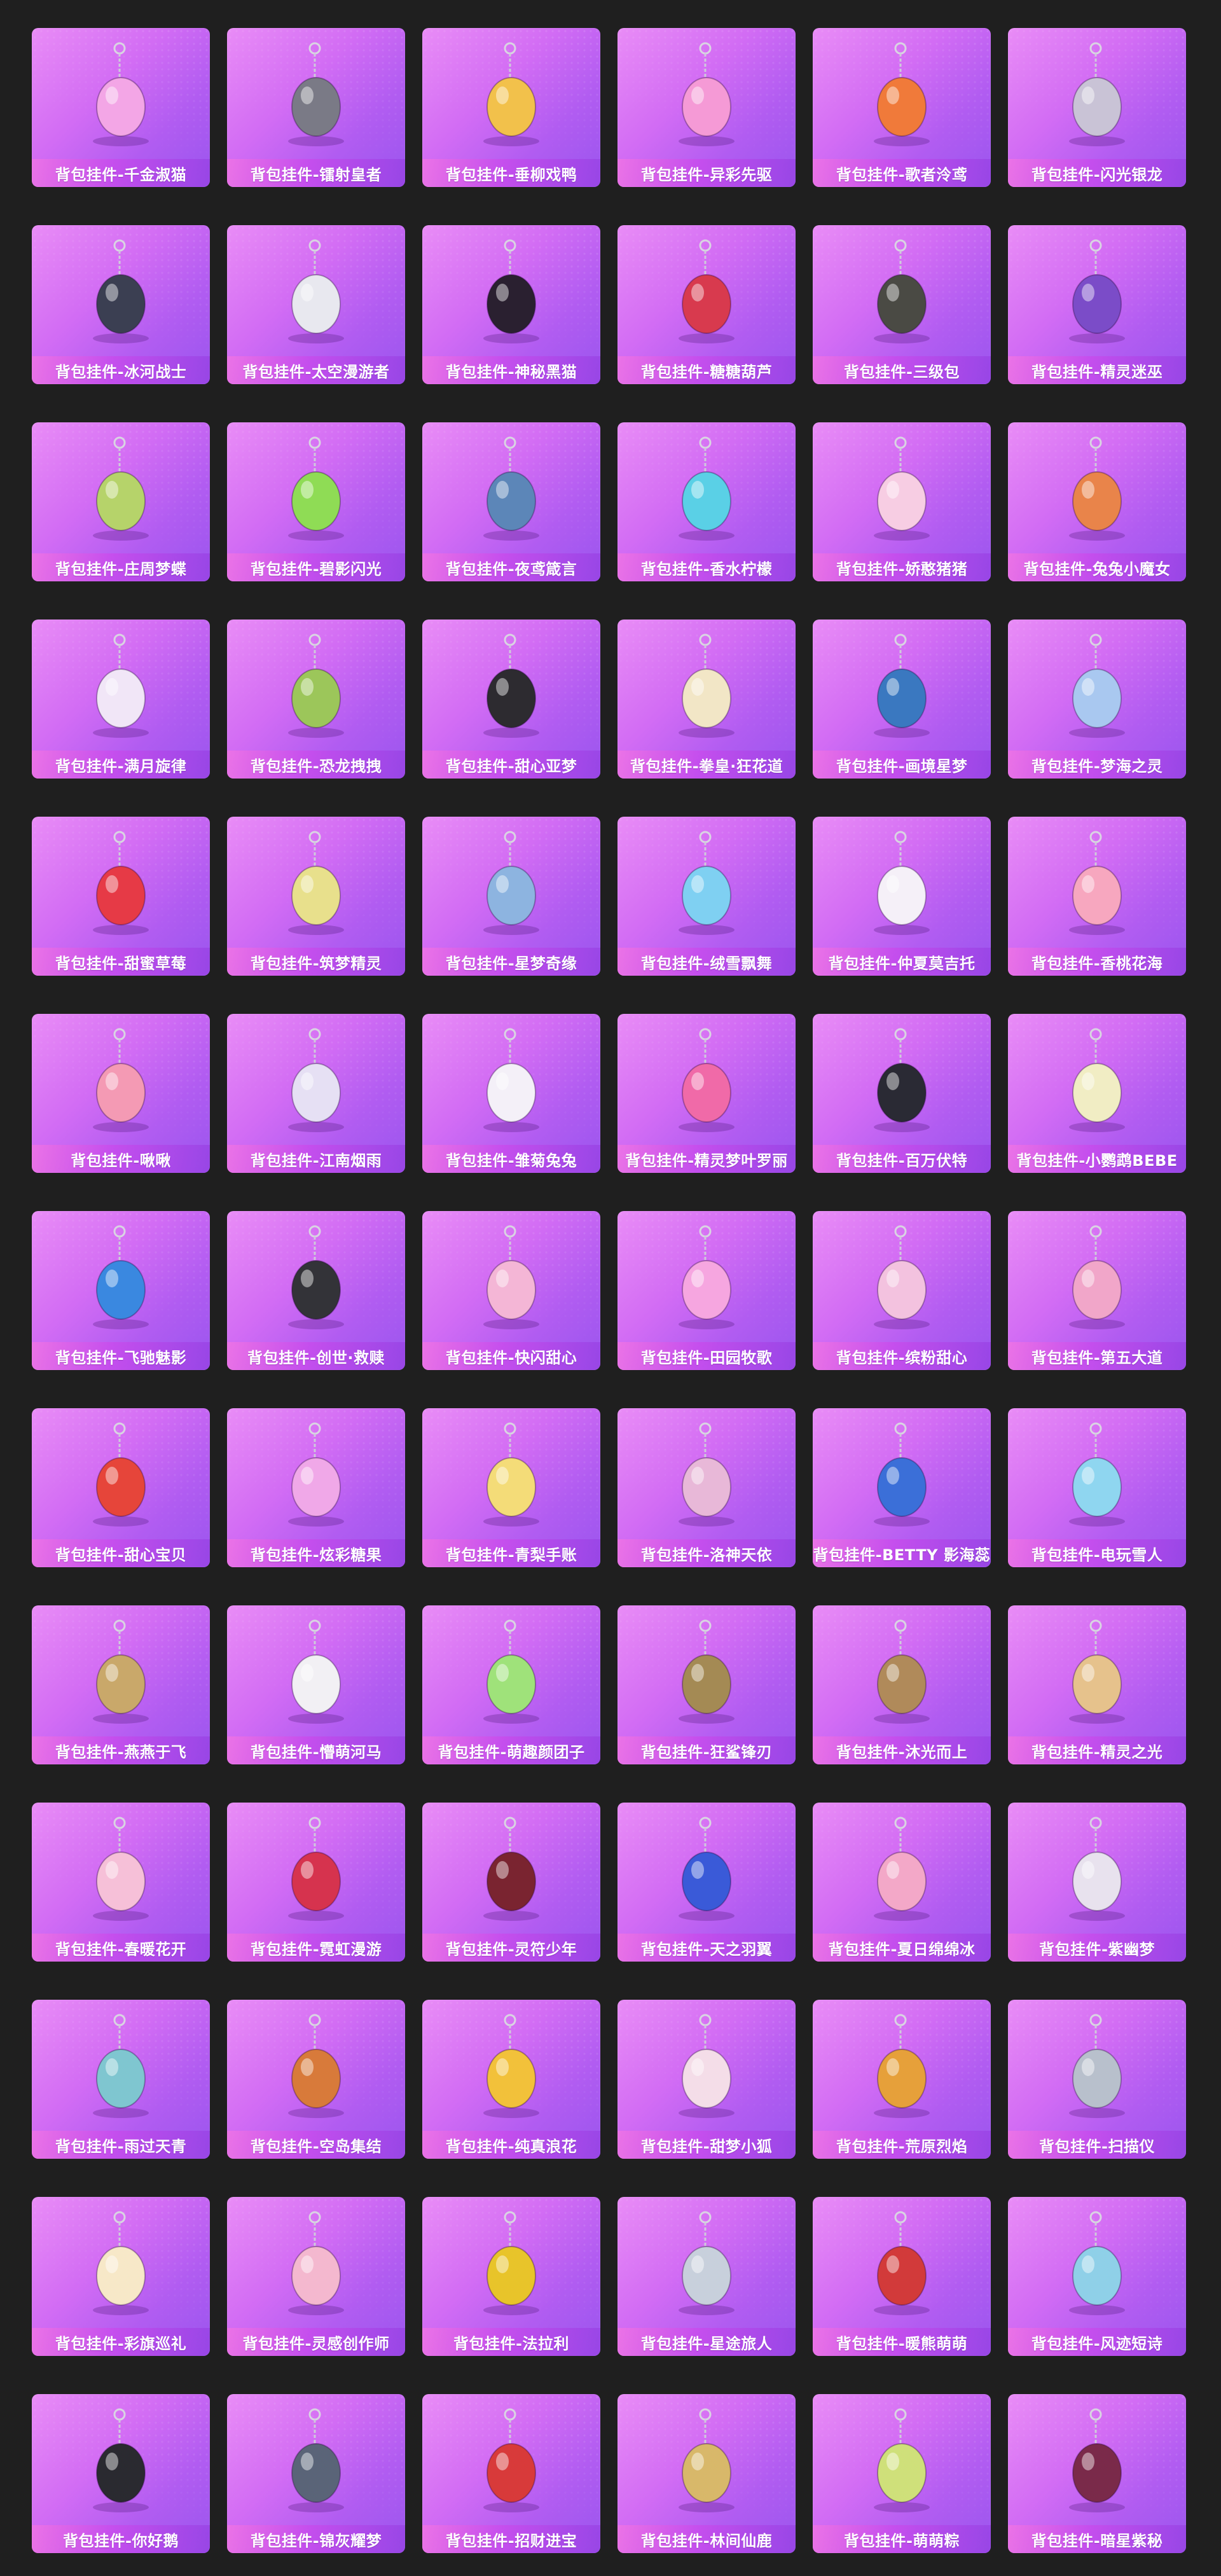 This screenshot has height=2576, width=1221. Describe the element at coordinates (902, 1093) in the screenshot. I see `charm-card: 背包挂件-百万伏特` at that location.